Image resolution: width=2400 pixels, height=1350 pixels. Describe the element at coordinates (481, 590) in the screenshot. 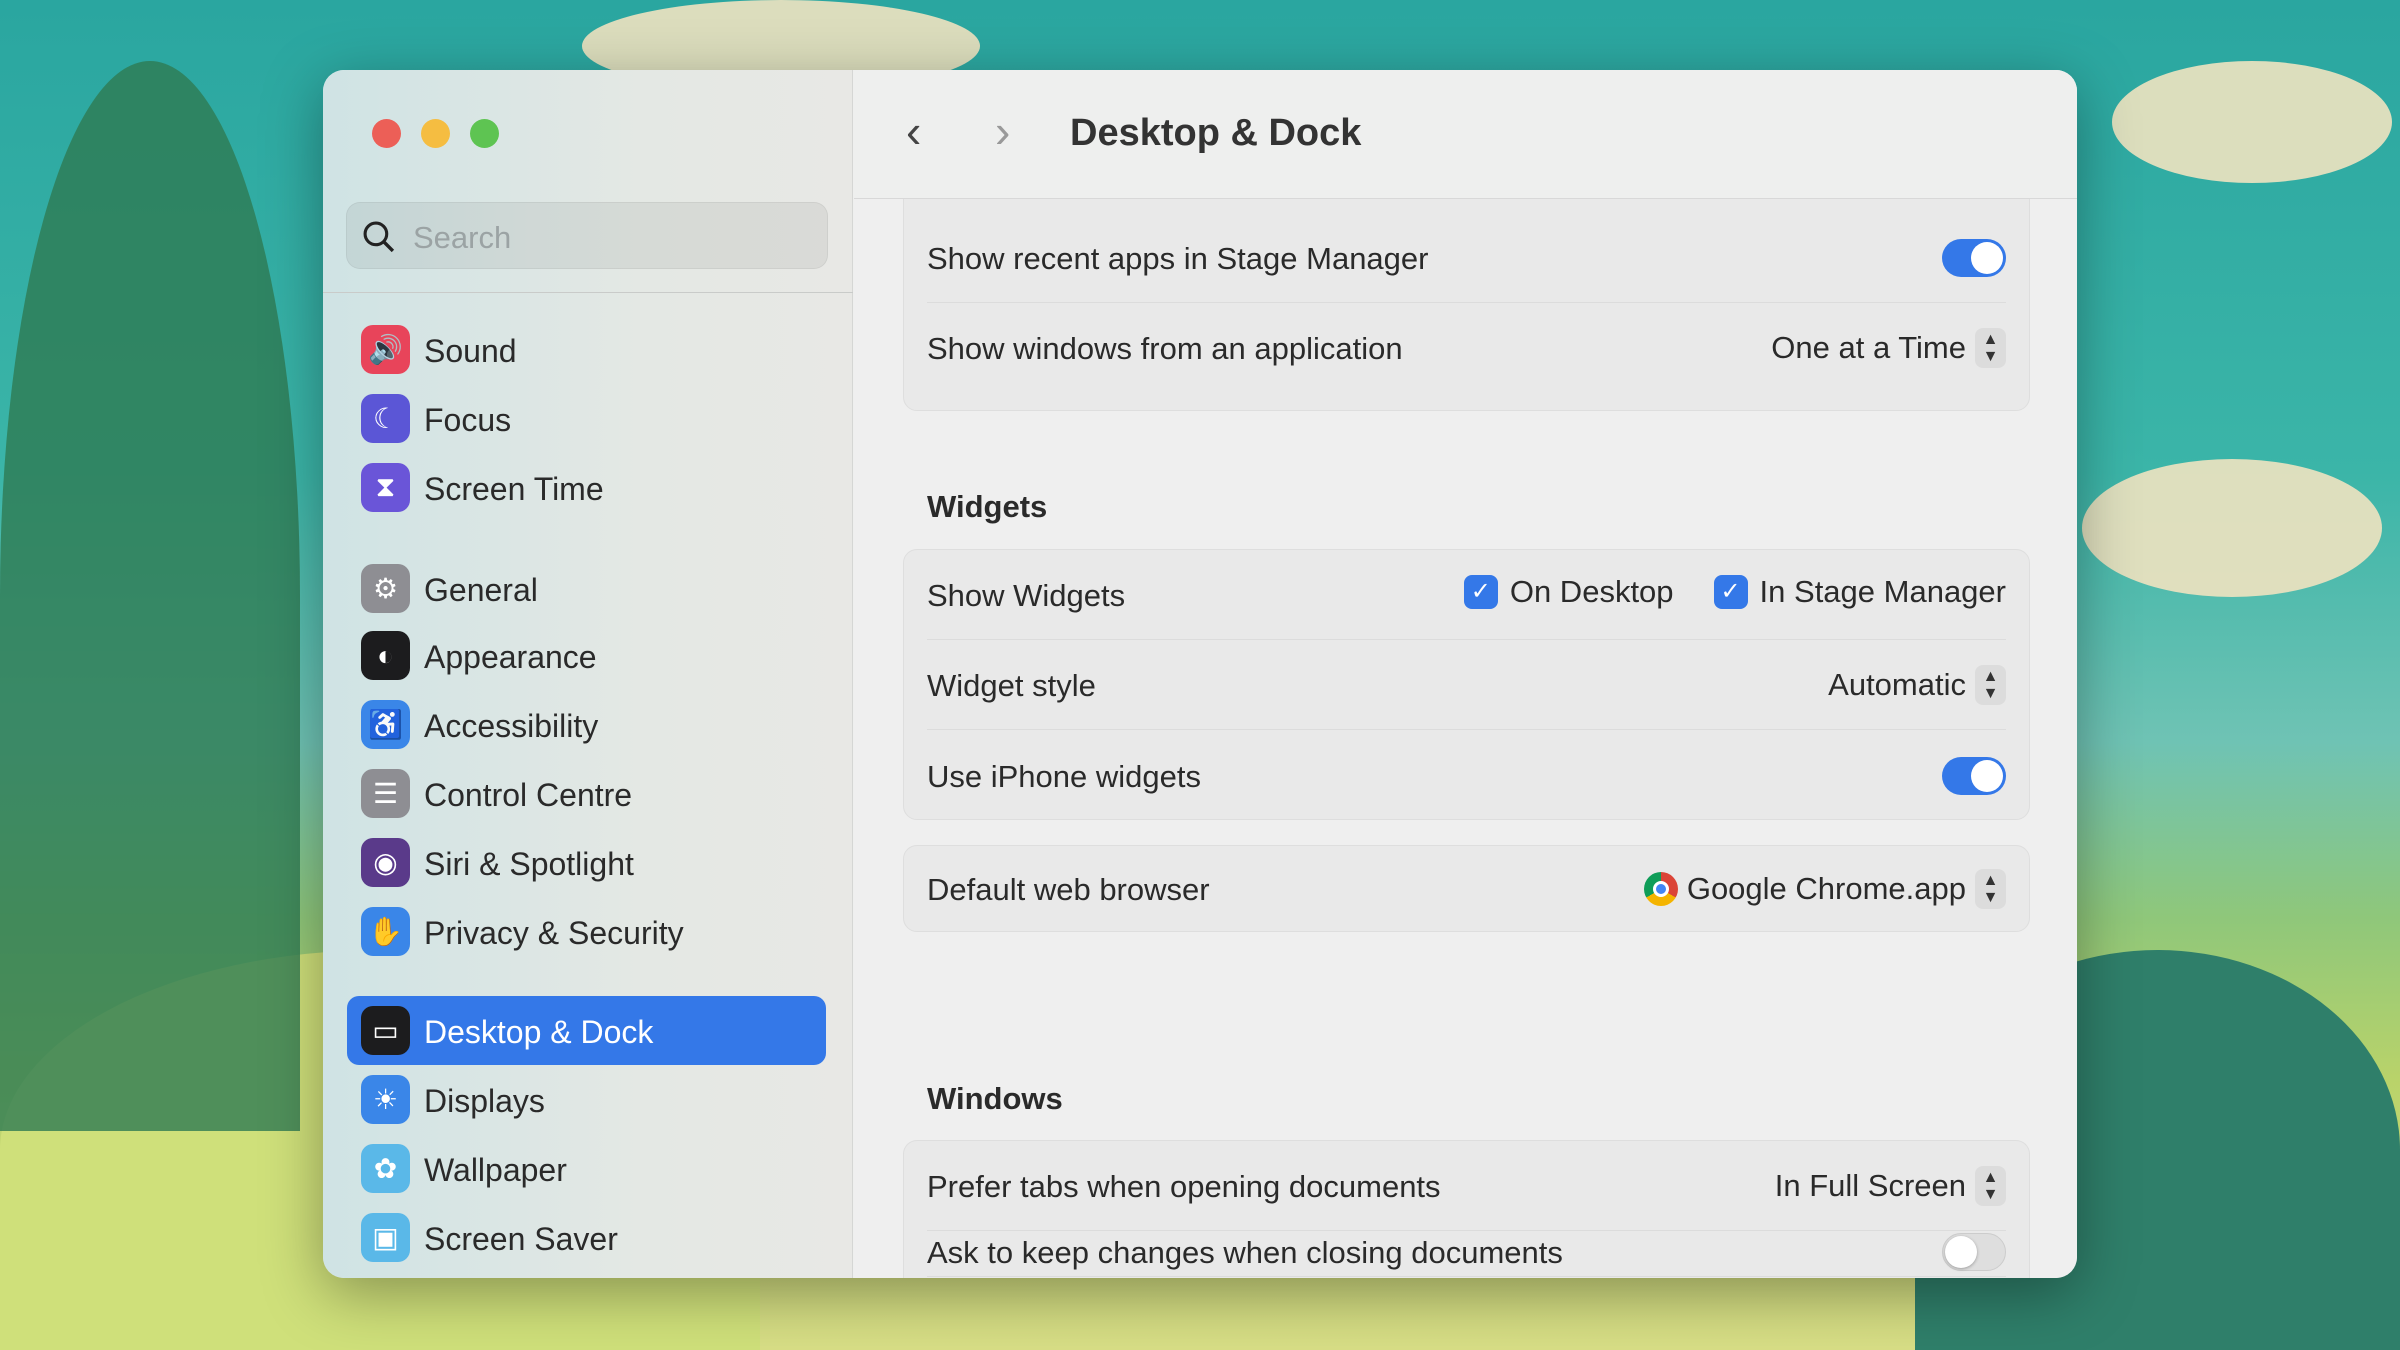

I see `sidebar-item-label: General` at that location.